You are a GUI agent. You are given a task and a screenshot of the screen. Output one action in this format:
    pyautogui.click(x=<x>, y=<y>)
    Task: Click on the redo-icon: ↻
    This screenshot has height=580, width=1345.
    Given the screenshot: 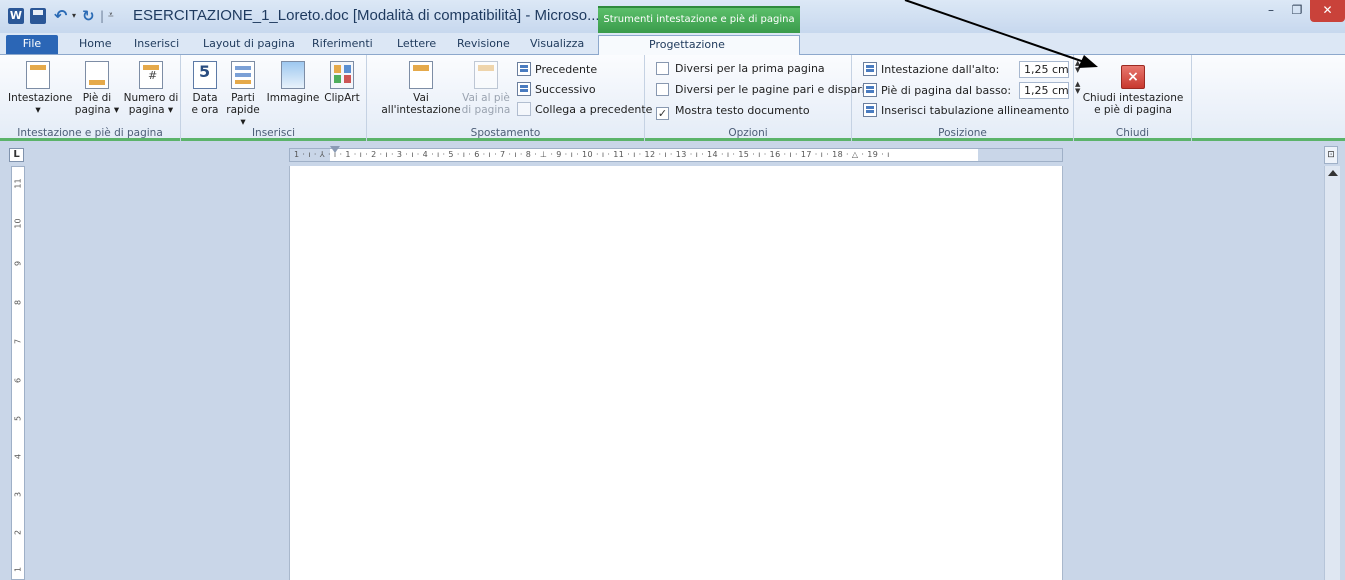 What is the action you would take?
    pyautogui.click(x=90, y=16)
    